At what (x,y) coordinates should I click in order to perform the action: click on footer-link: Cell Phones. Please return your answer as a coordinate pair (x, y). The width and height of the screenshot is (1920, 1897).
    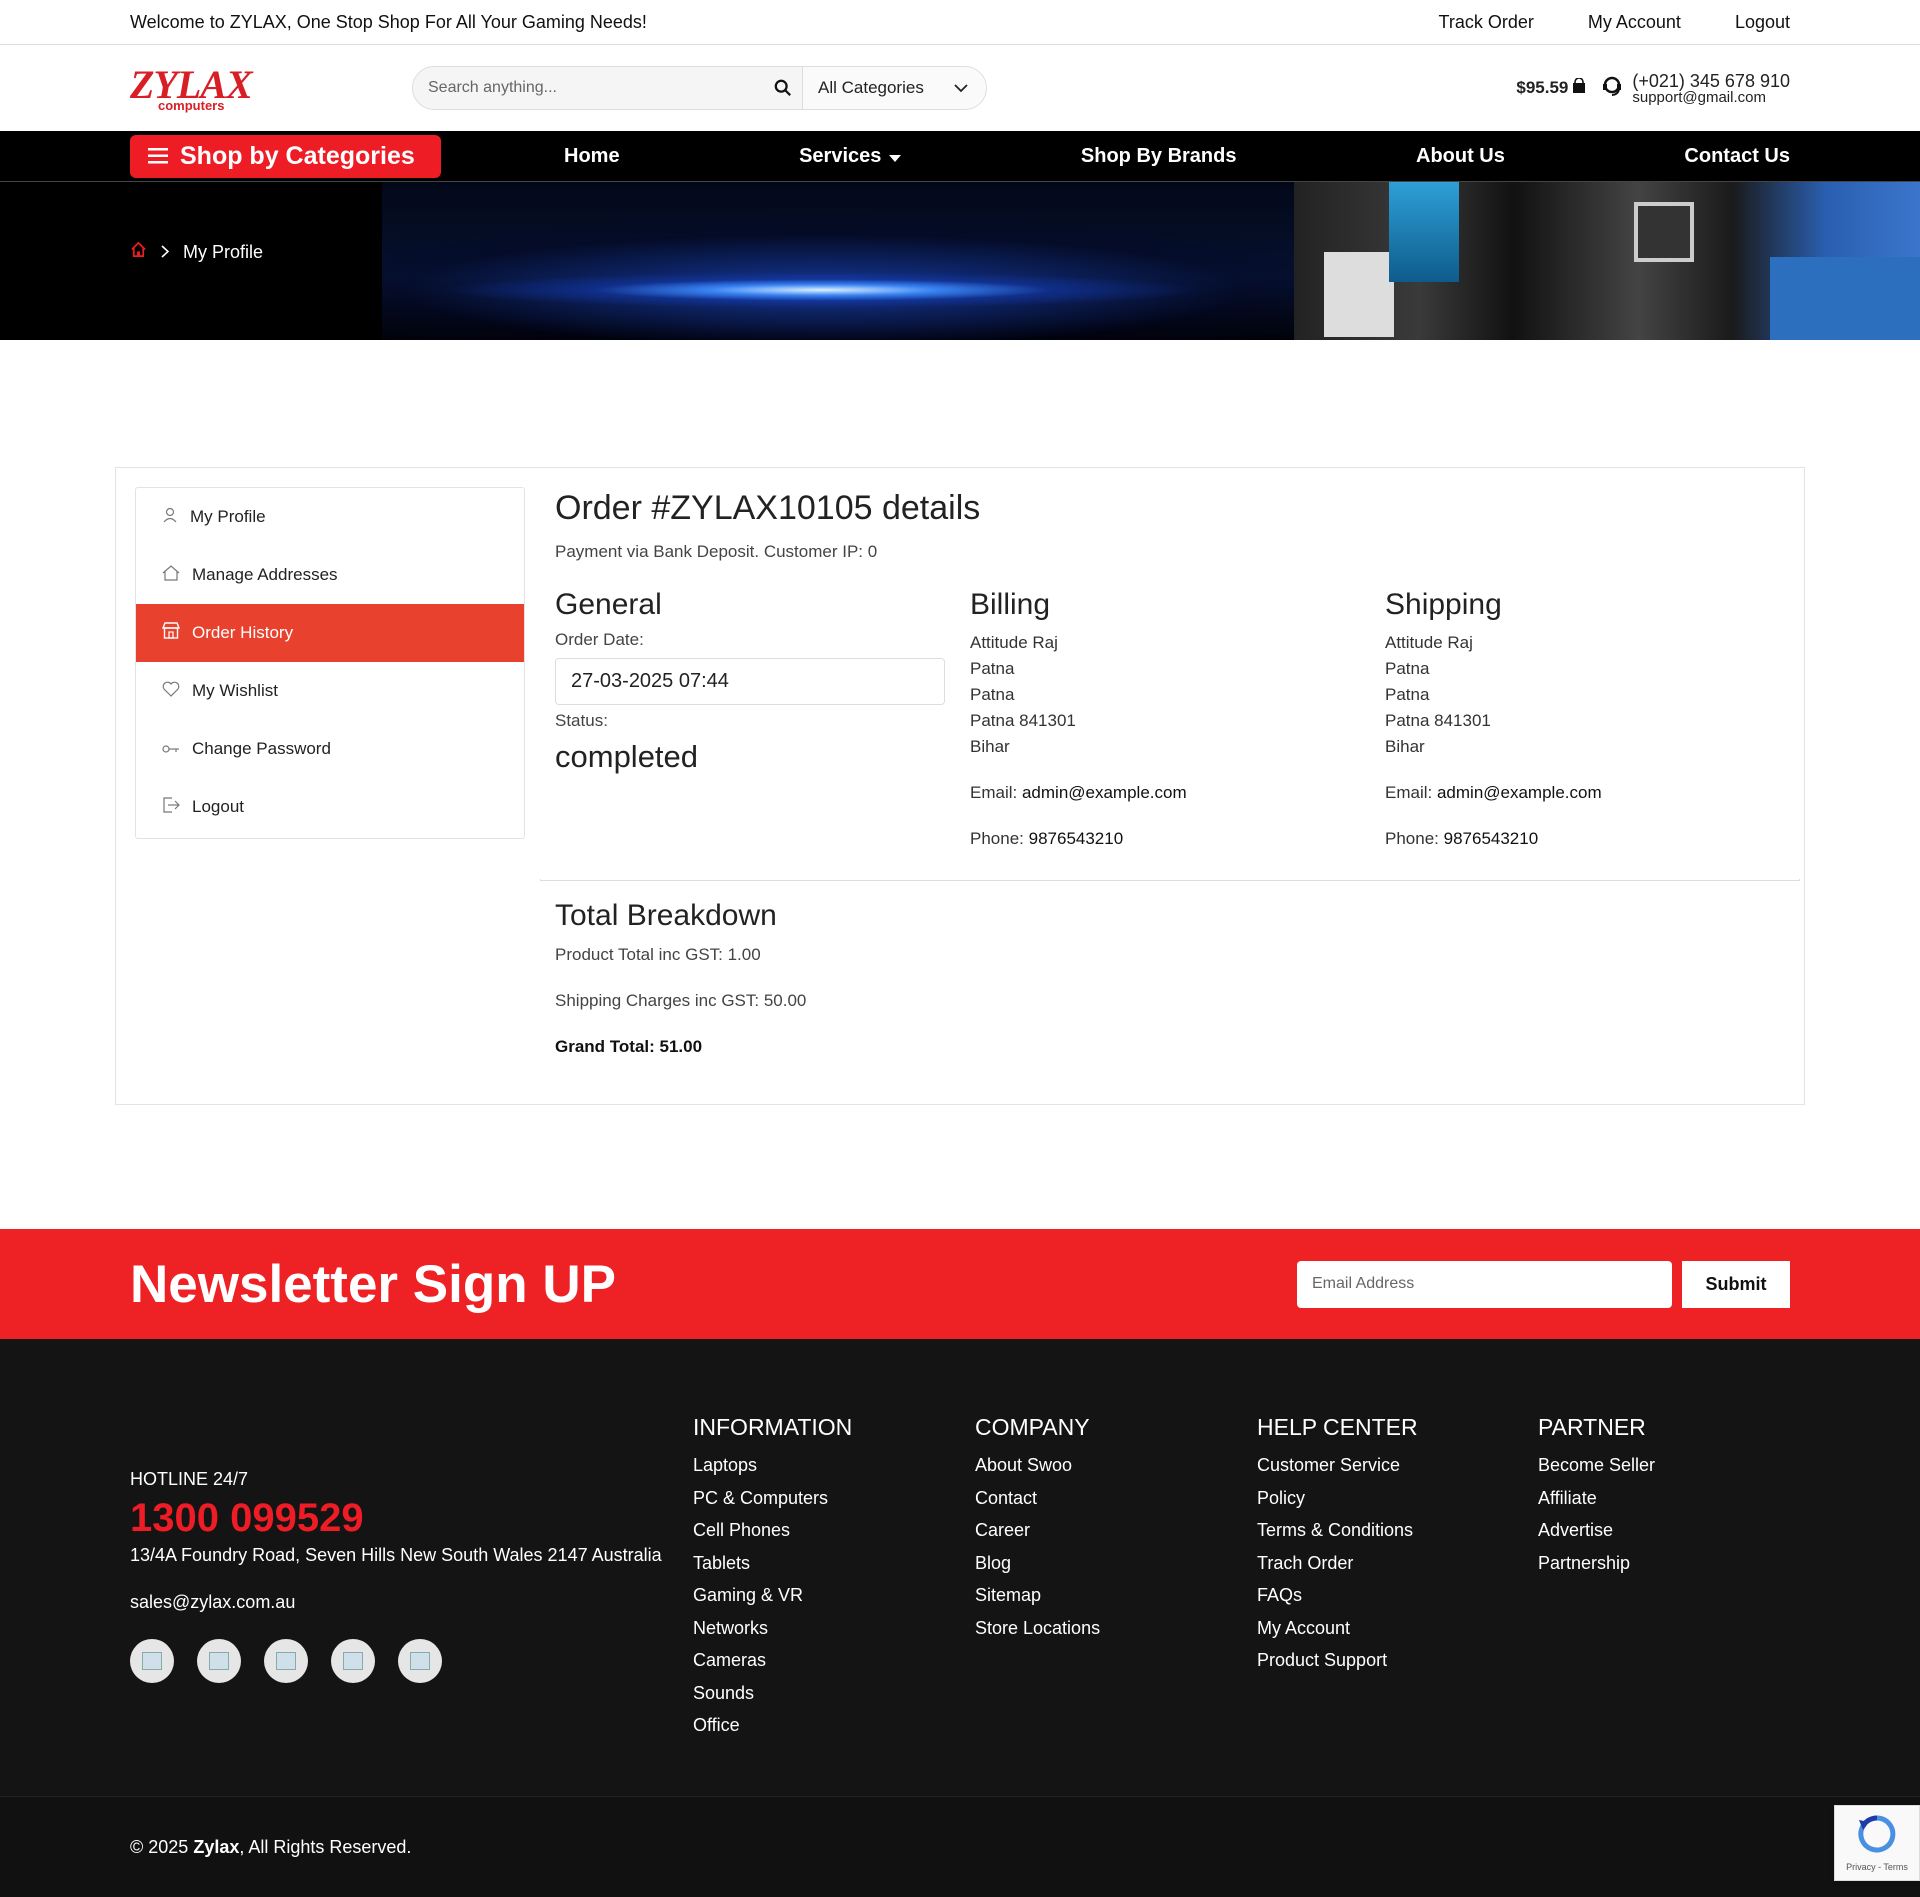
    Looking at the image, I should click on (772, 1530).